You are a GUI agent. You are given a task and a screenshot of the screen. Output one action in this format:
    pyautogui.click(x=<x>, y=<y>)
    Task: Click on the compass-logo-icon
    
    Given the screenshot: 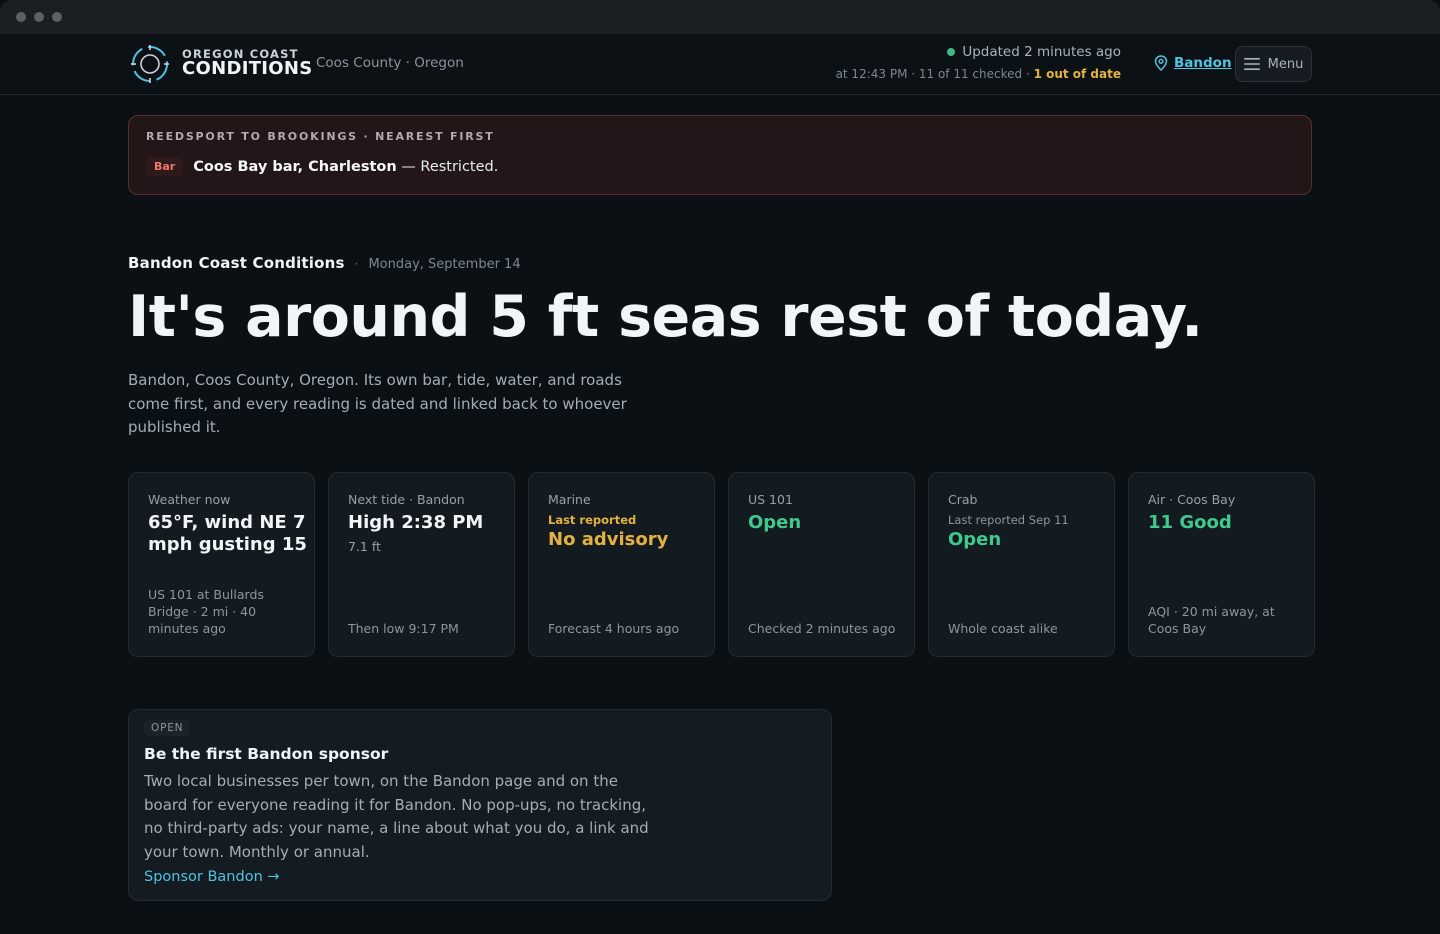 What is the action you would take?
    pyautogui.click(x=150, y=64)
    